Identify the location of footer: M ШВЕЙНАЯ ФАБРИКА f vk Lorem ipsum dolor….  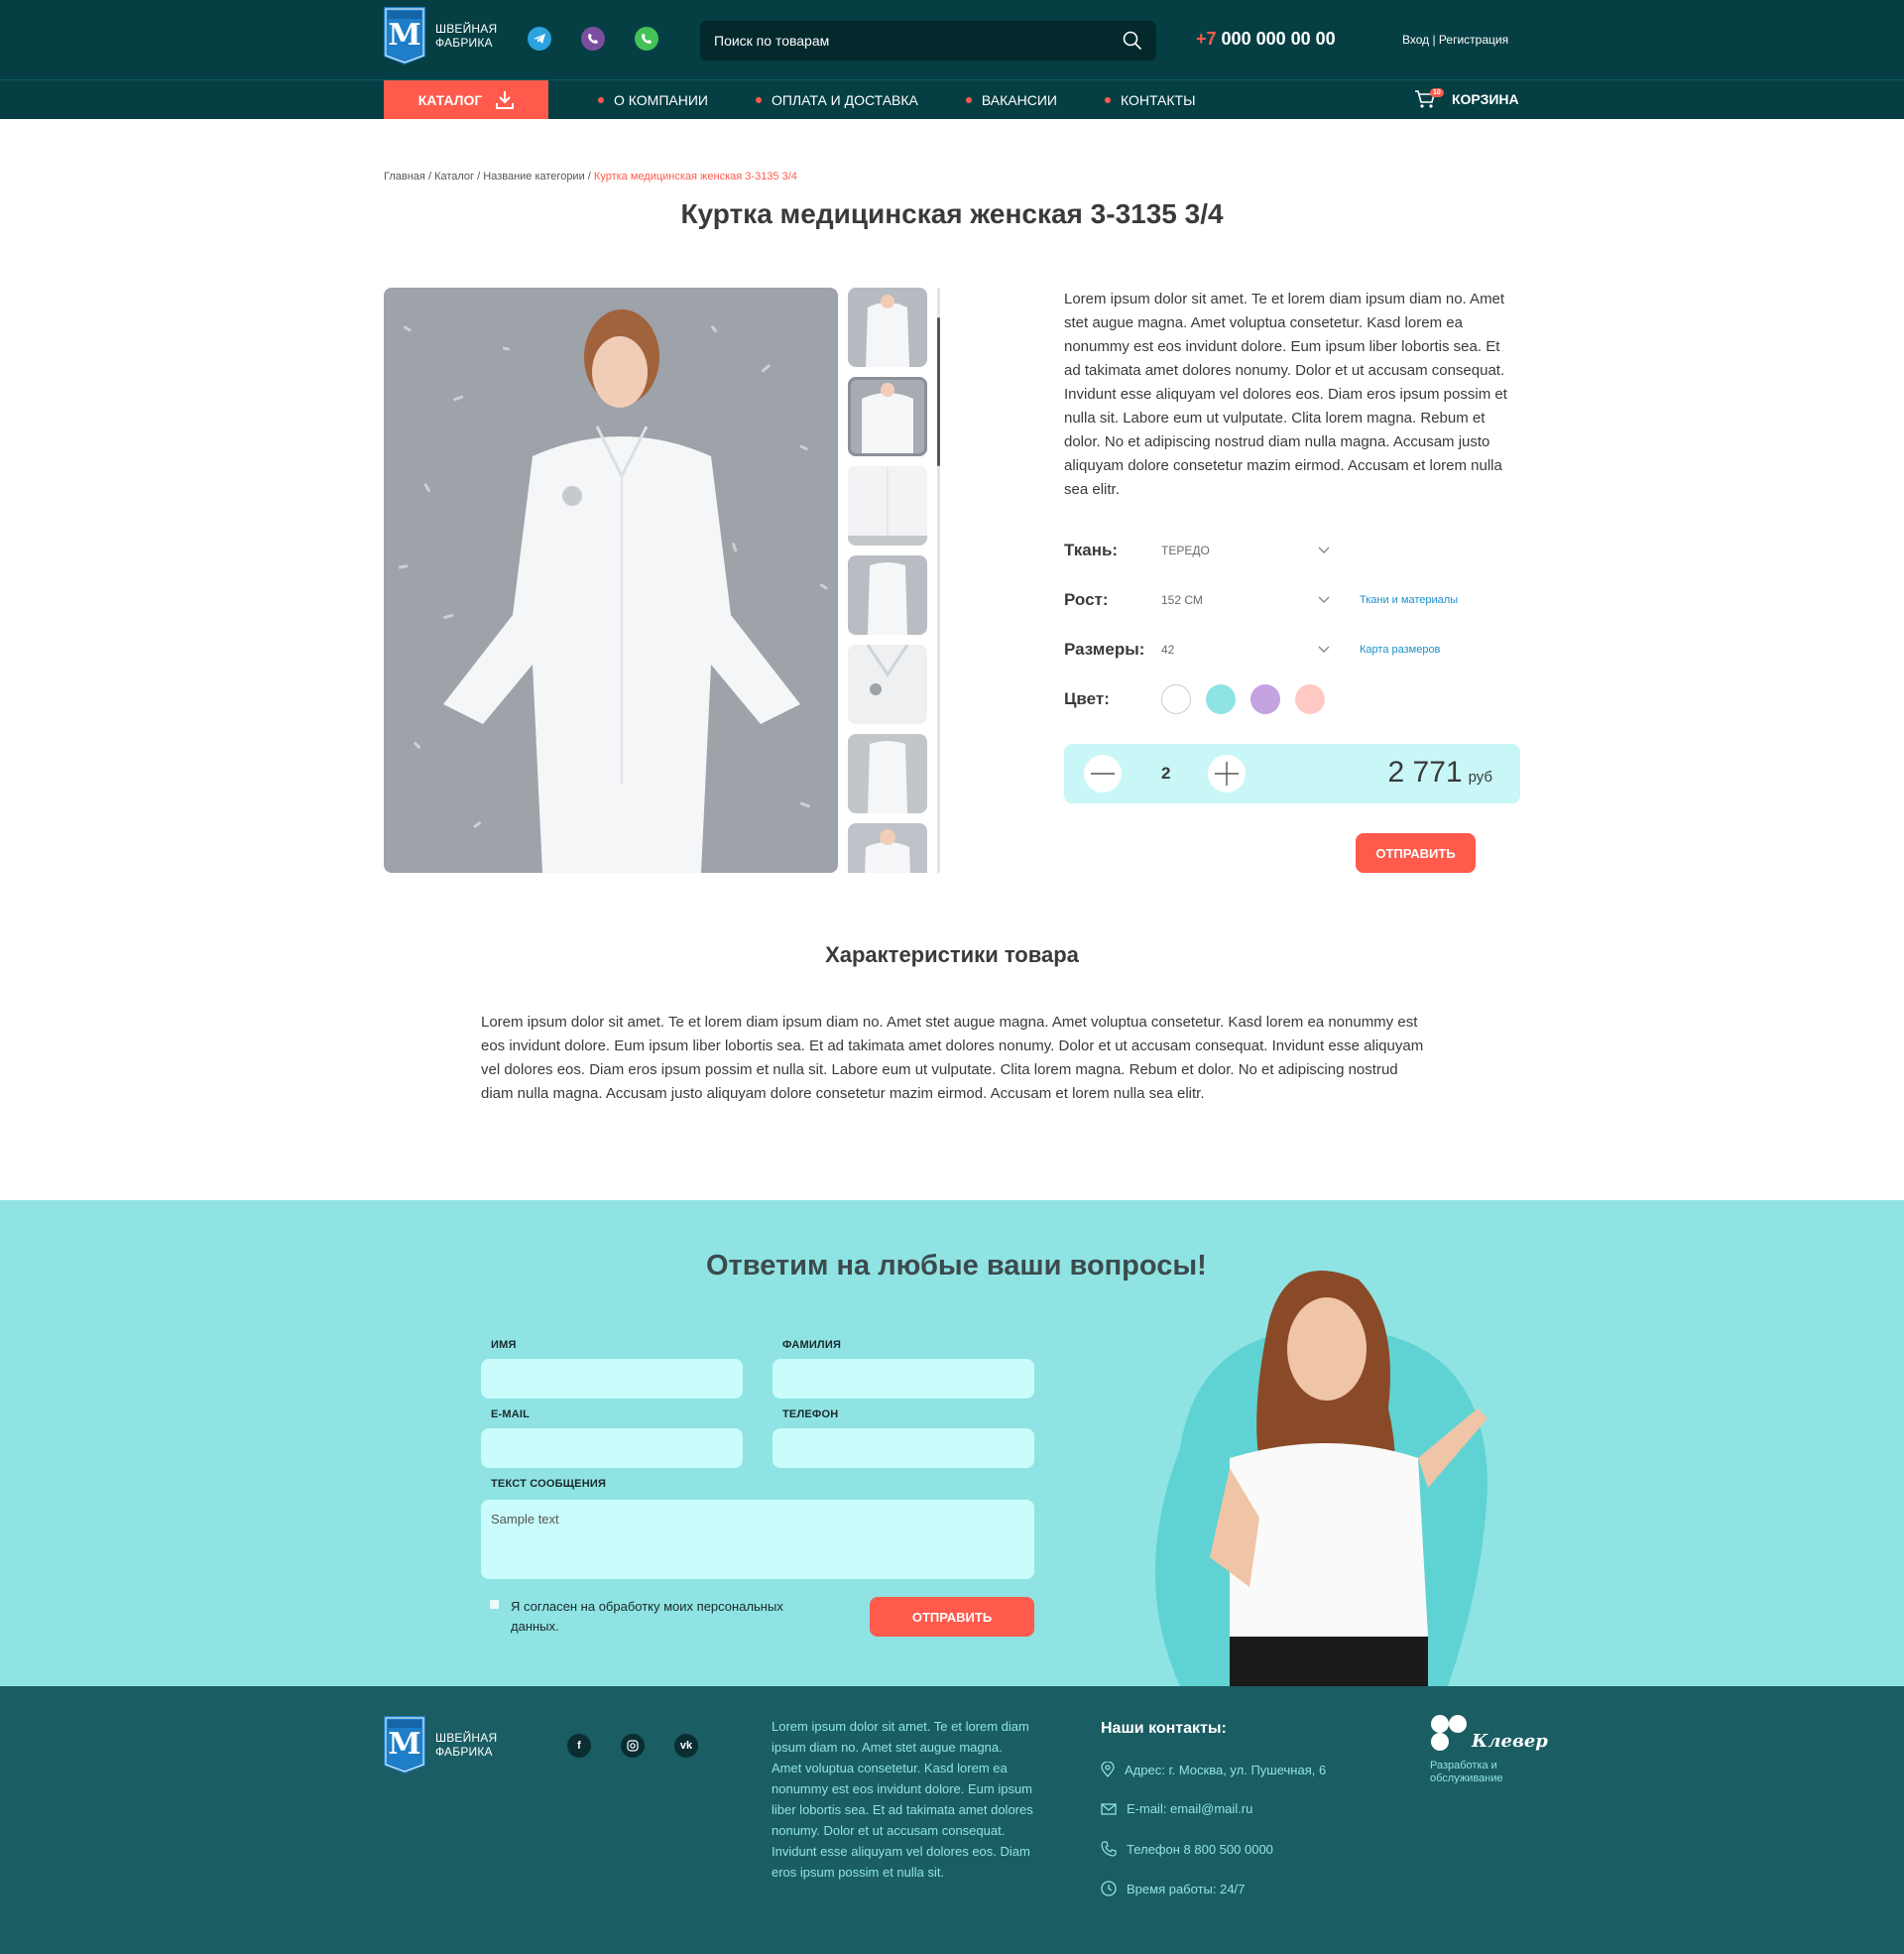
(952, 1820).